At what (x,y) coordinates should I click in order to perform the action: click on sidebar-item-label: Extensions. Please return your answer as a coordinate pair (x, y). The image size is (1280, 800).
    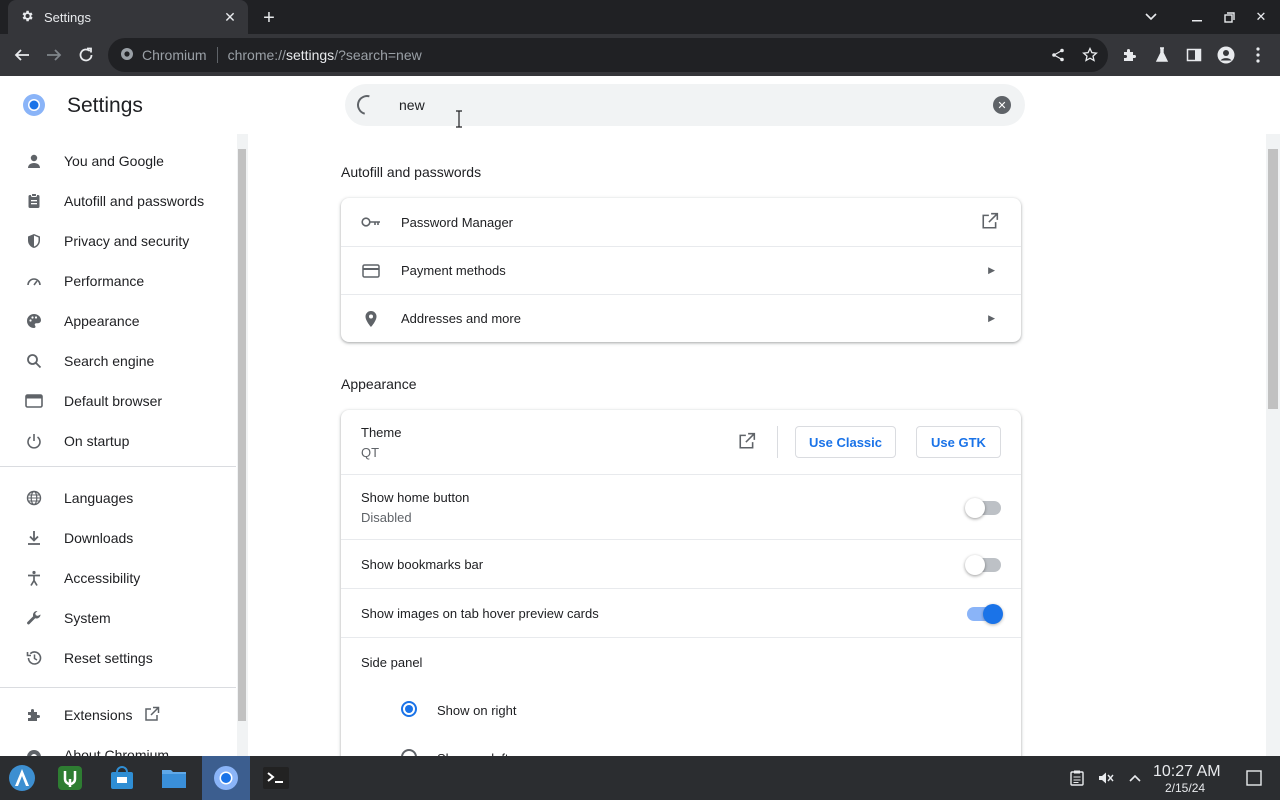
    Looking at the image, I should click on (98, 715).